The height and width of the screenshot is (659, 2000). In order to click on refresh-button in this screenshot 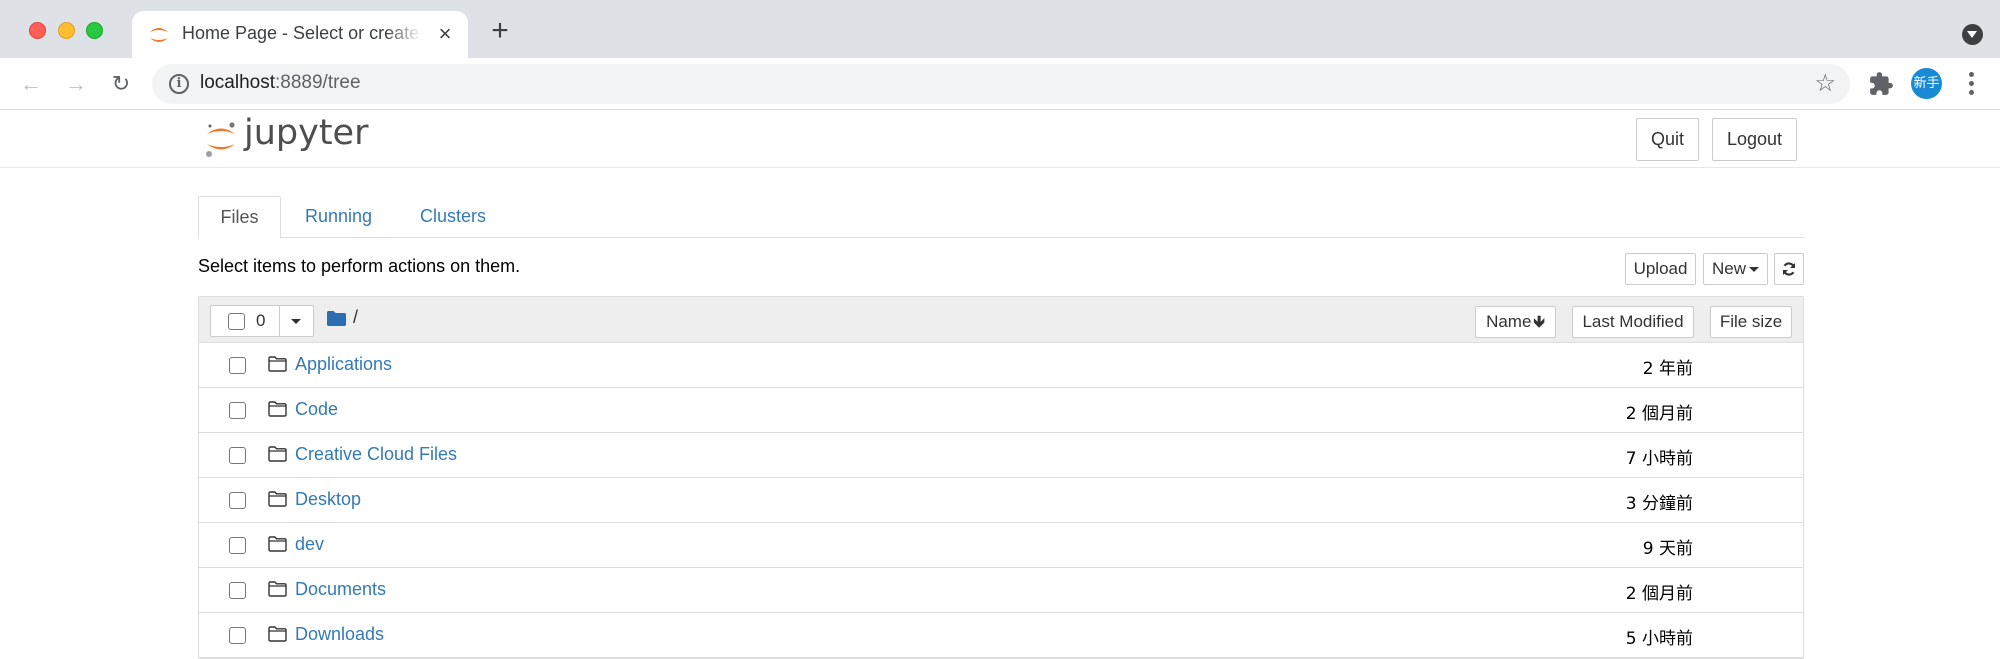, I will do `click(1789, 269)`.